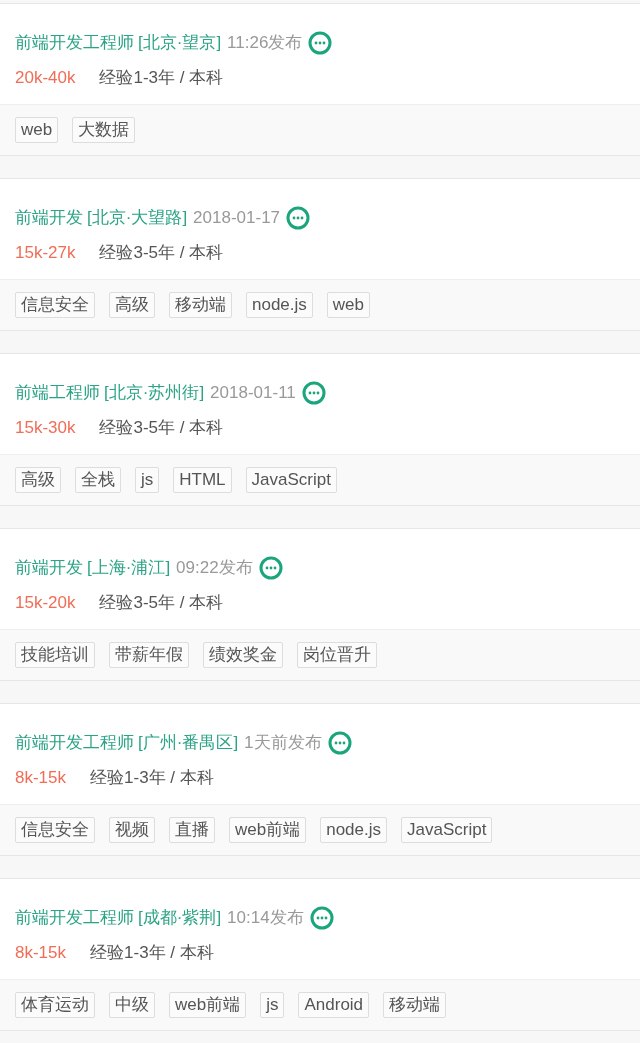 Image resolution: width=640 pixels, height=1043 pixels. Describe the element at coordinates (243, 655) in the screenshot. I see `tag: 绩效奖金` at that location.